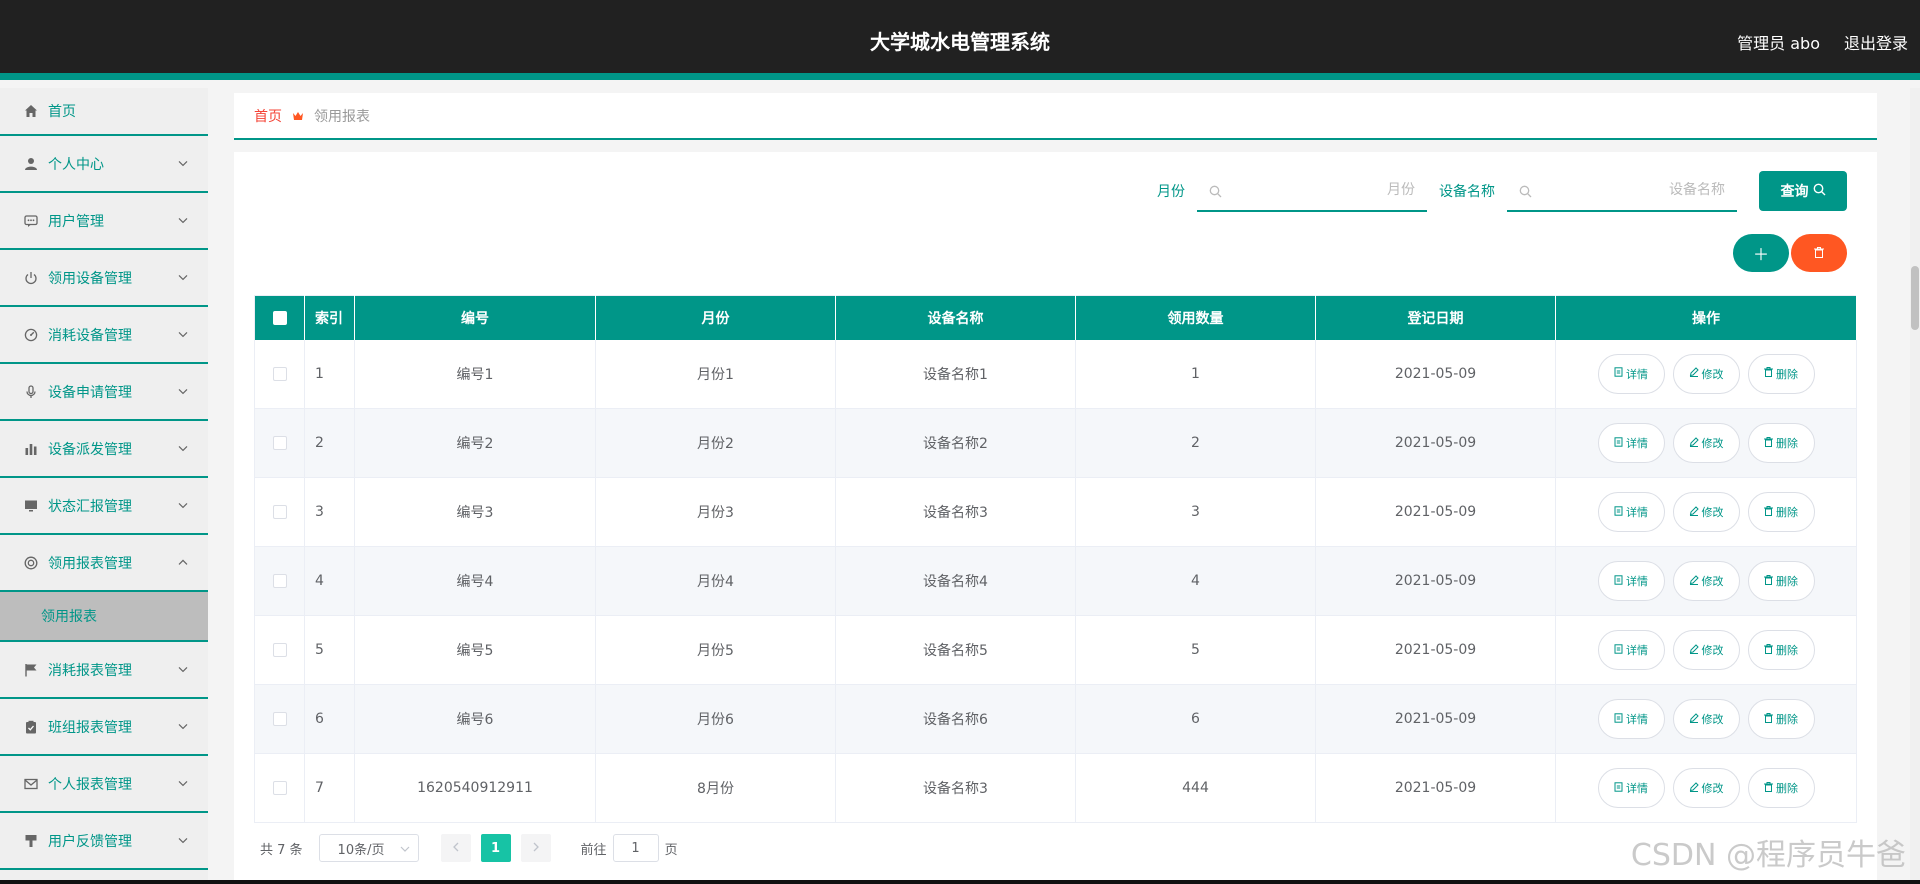 The height and width of the screenshot is (884, 1920). What do you see at coordinates (1803, 191) in the screenshot?
I see `query-button: 查询` at bounding box center [1803, 191].